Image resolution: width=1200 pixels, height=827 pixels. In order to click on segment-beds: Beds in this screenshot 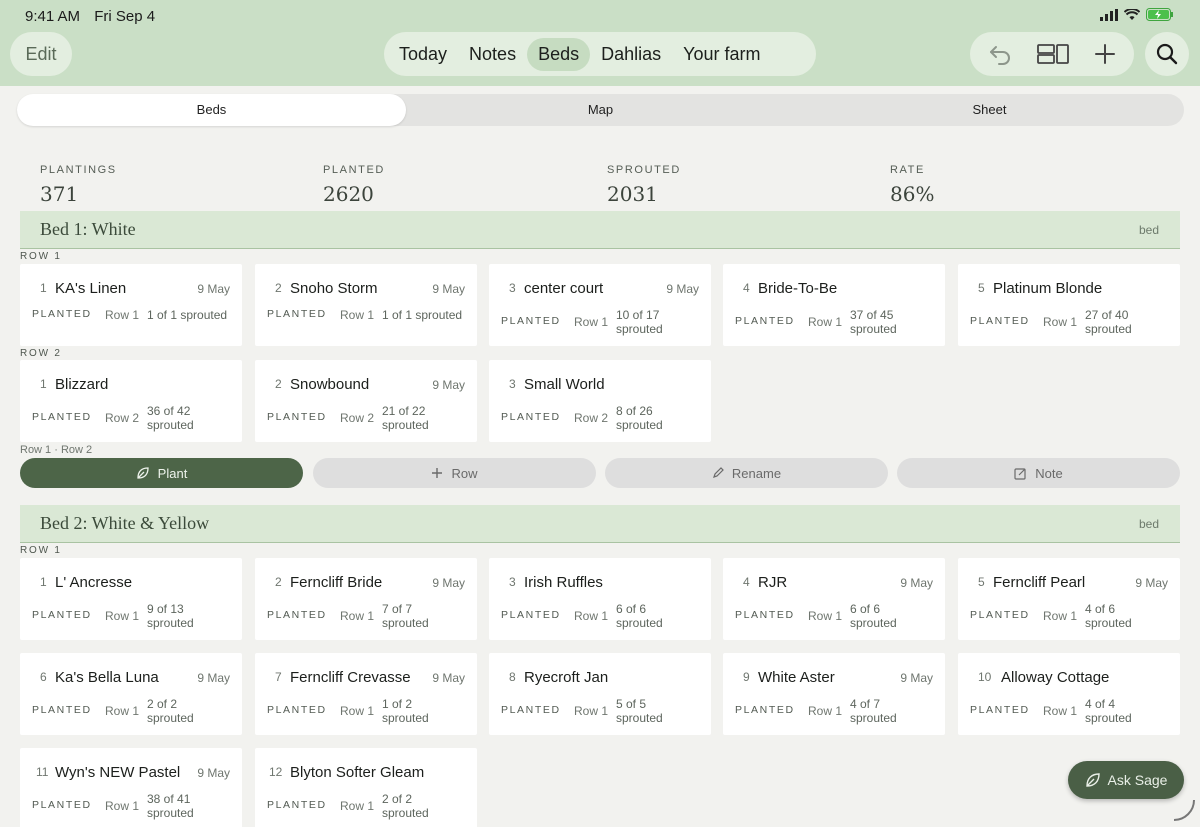, I will do `click(211, 110)`.